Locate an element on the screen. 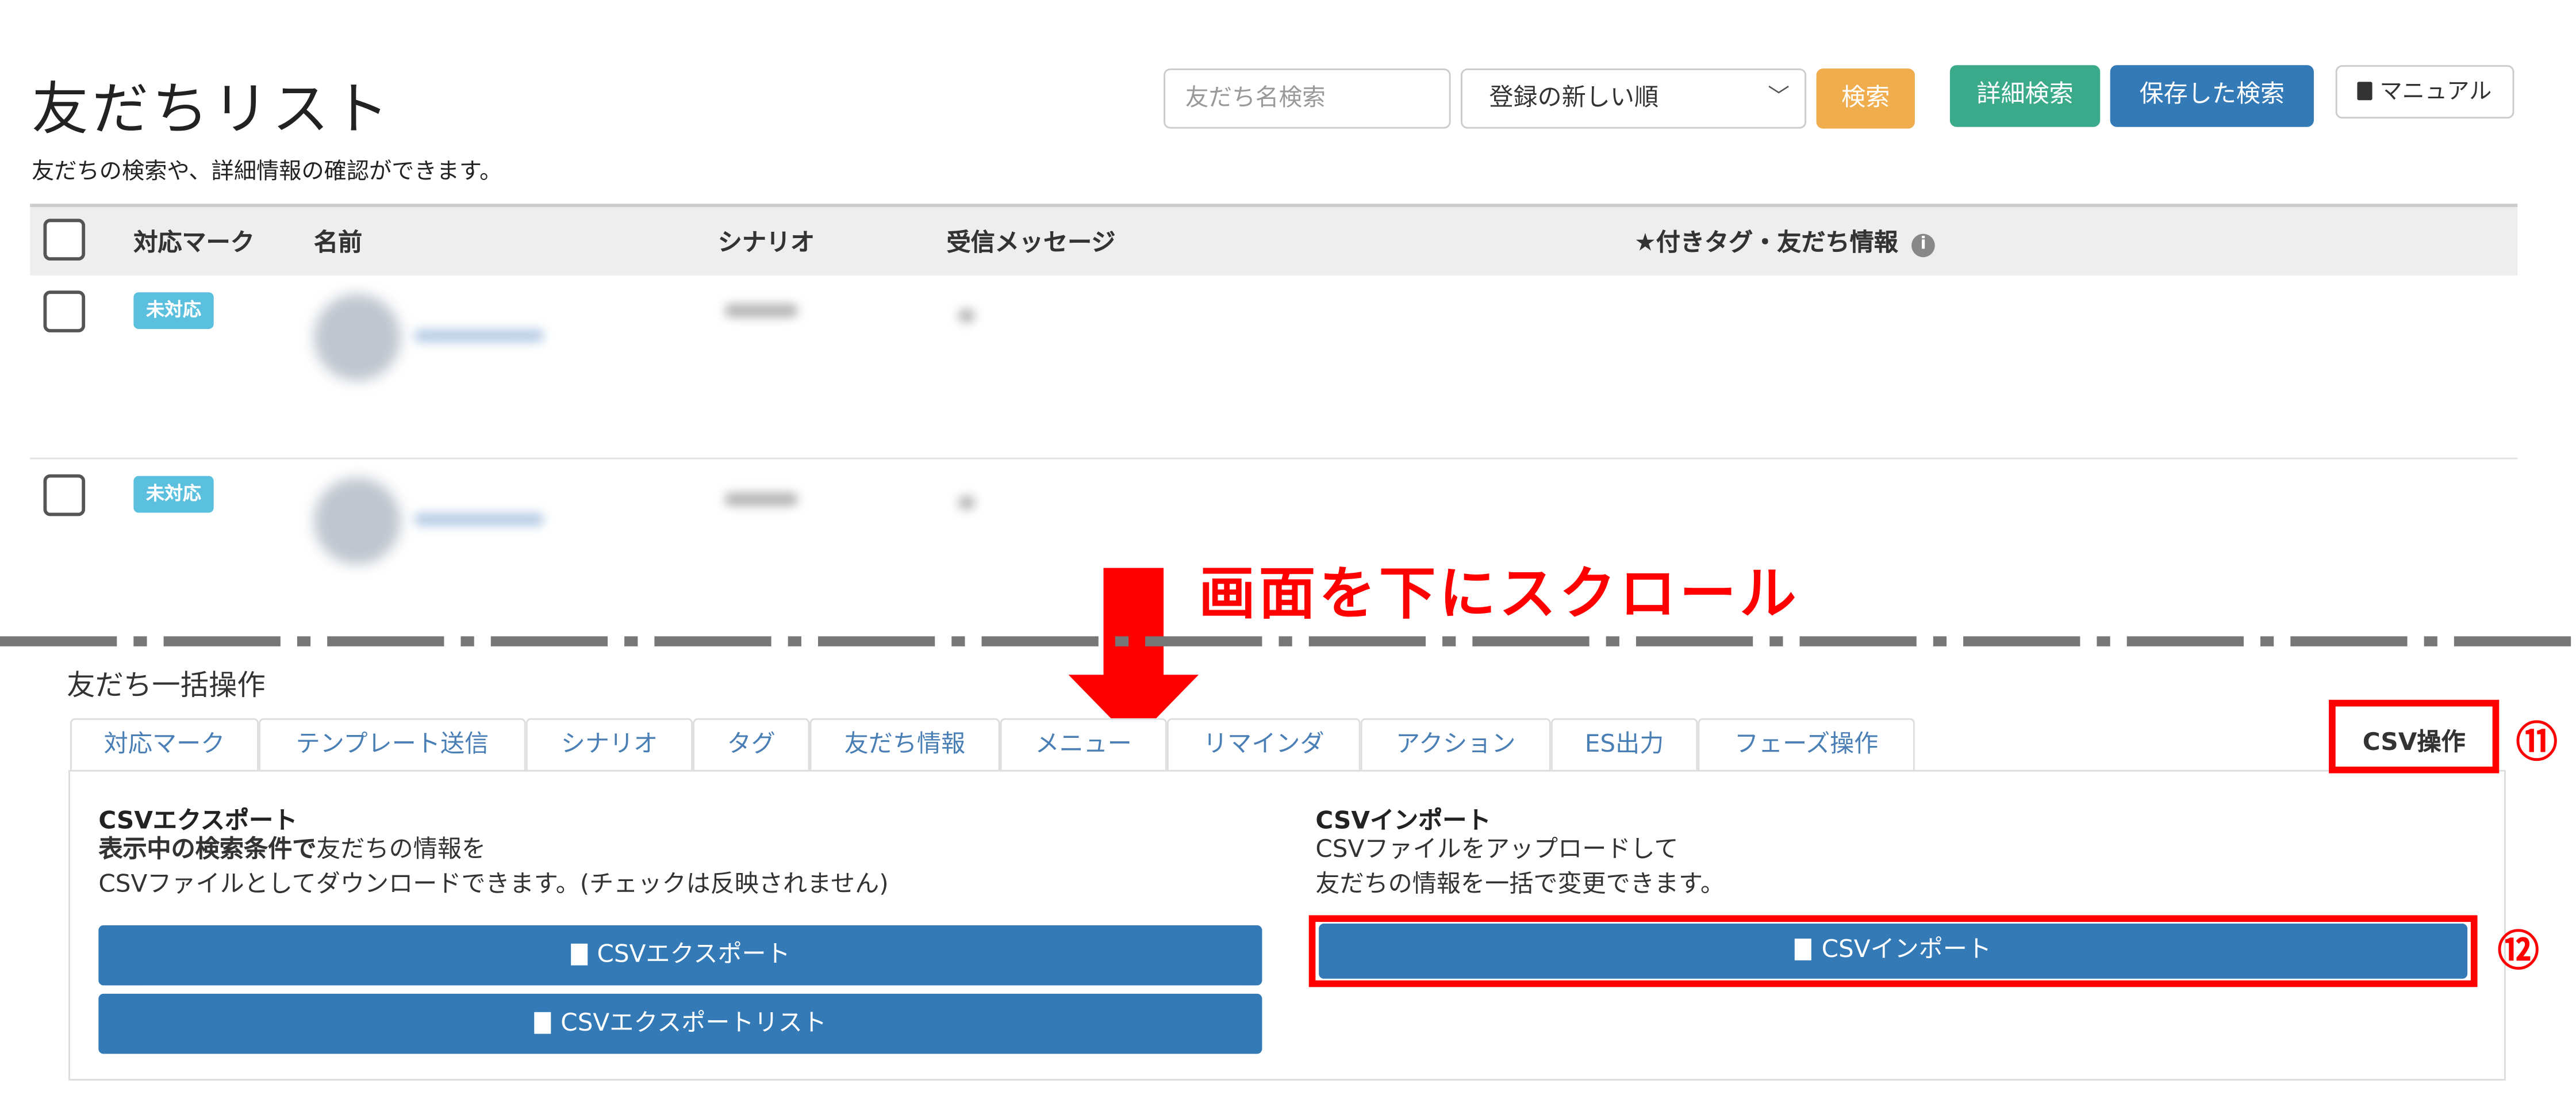  csv-import-button-label: CSVインポート is located at coordinates (1907, 950).